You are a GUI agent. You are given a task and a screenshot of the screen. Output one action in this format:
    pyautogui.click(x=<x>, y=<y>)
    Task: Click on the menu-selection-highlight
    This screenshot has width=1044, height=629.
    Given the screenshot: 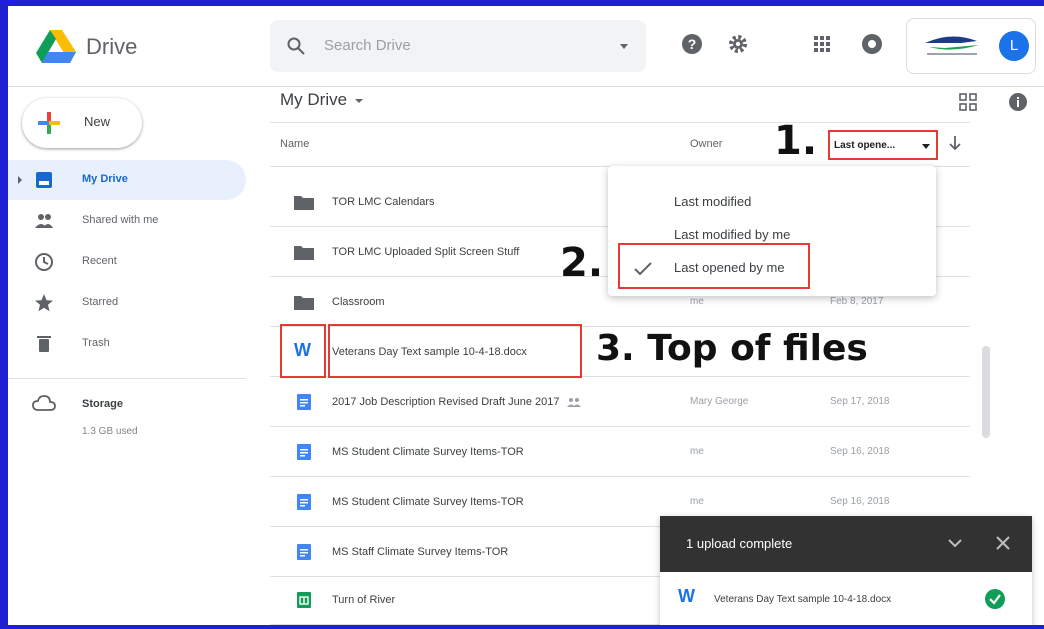 What is the action you would take?
    pyautogui.click(x=714, y=266)
    